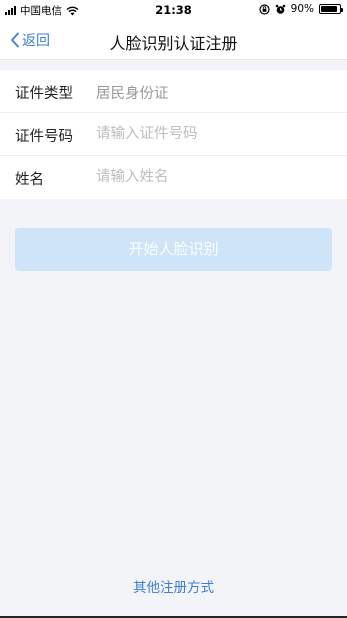 The height and width of the screenshot is (618, 347). I want to click on other-register-link: 其他注册方式, so click(173, 586).